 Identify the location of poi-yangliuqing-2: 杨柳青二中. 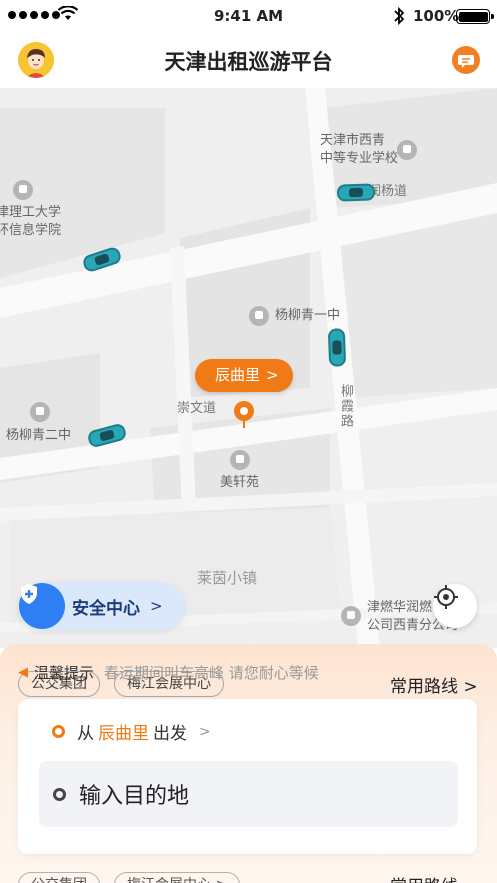
(38, 436).